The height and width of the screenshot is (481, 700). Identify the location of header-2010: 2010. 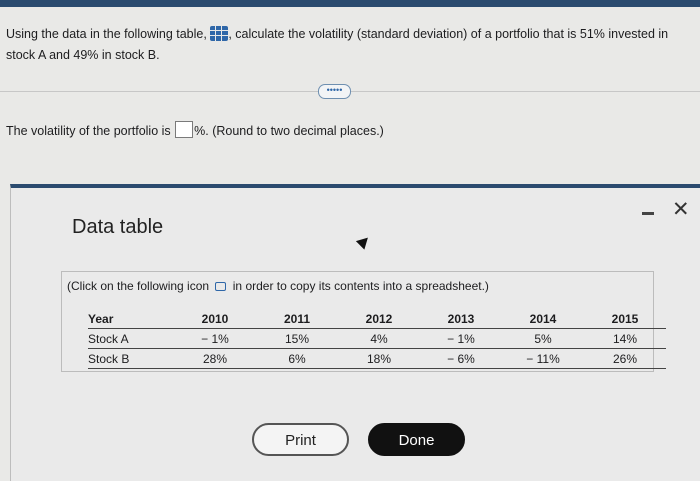
(215, 319).